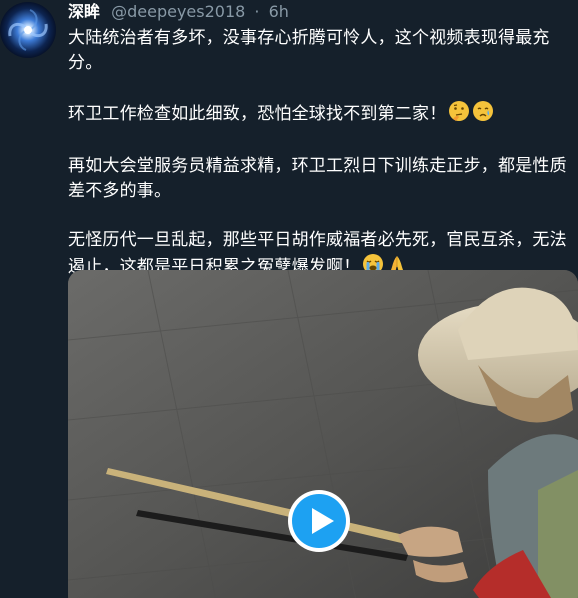 The height and width of the screenshot is (598, 578). What do you see at coordinates (257, 114) in the screenshot?
I see `paragraph-2-text: 环卫工作检查如此细致，恐怕全球找不到第二家！` at bounding box center [257, 114].